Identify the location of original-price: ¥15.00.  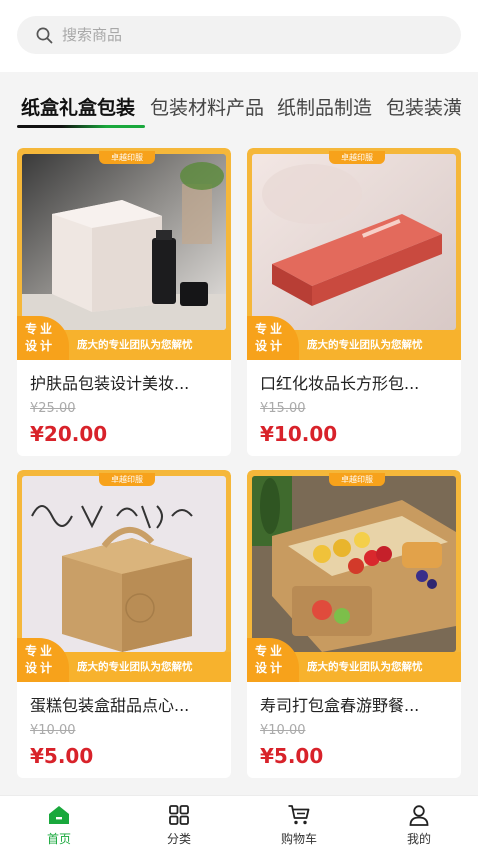
(283, 408).